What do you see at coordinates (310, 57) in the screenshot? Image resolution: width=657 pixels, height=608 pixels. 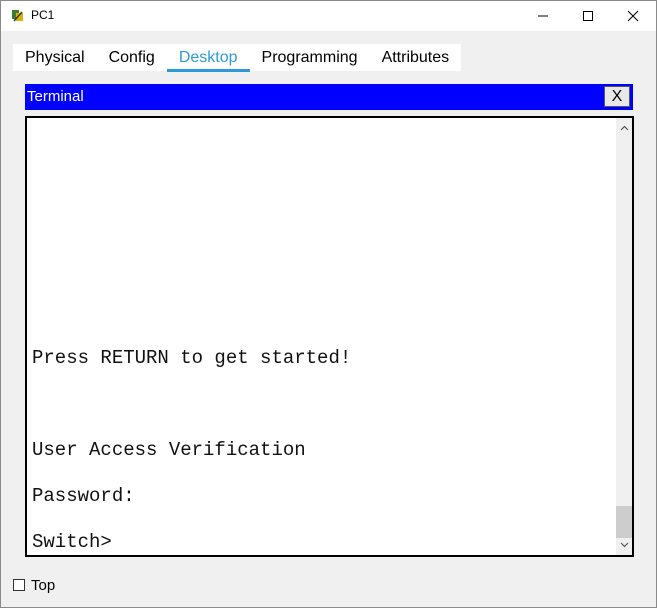 I see `tab-programming: Programming` at bounding box center [310, 57].